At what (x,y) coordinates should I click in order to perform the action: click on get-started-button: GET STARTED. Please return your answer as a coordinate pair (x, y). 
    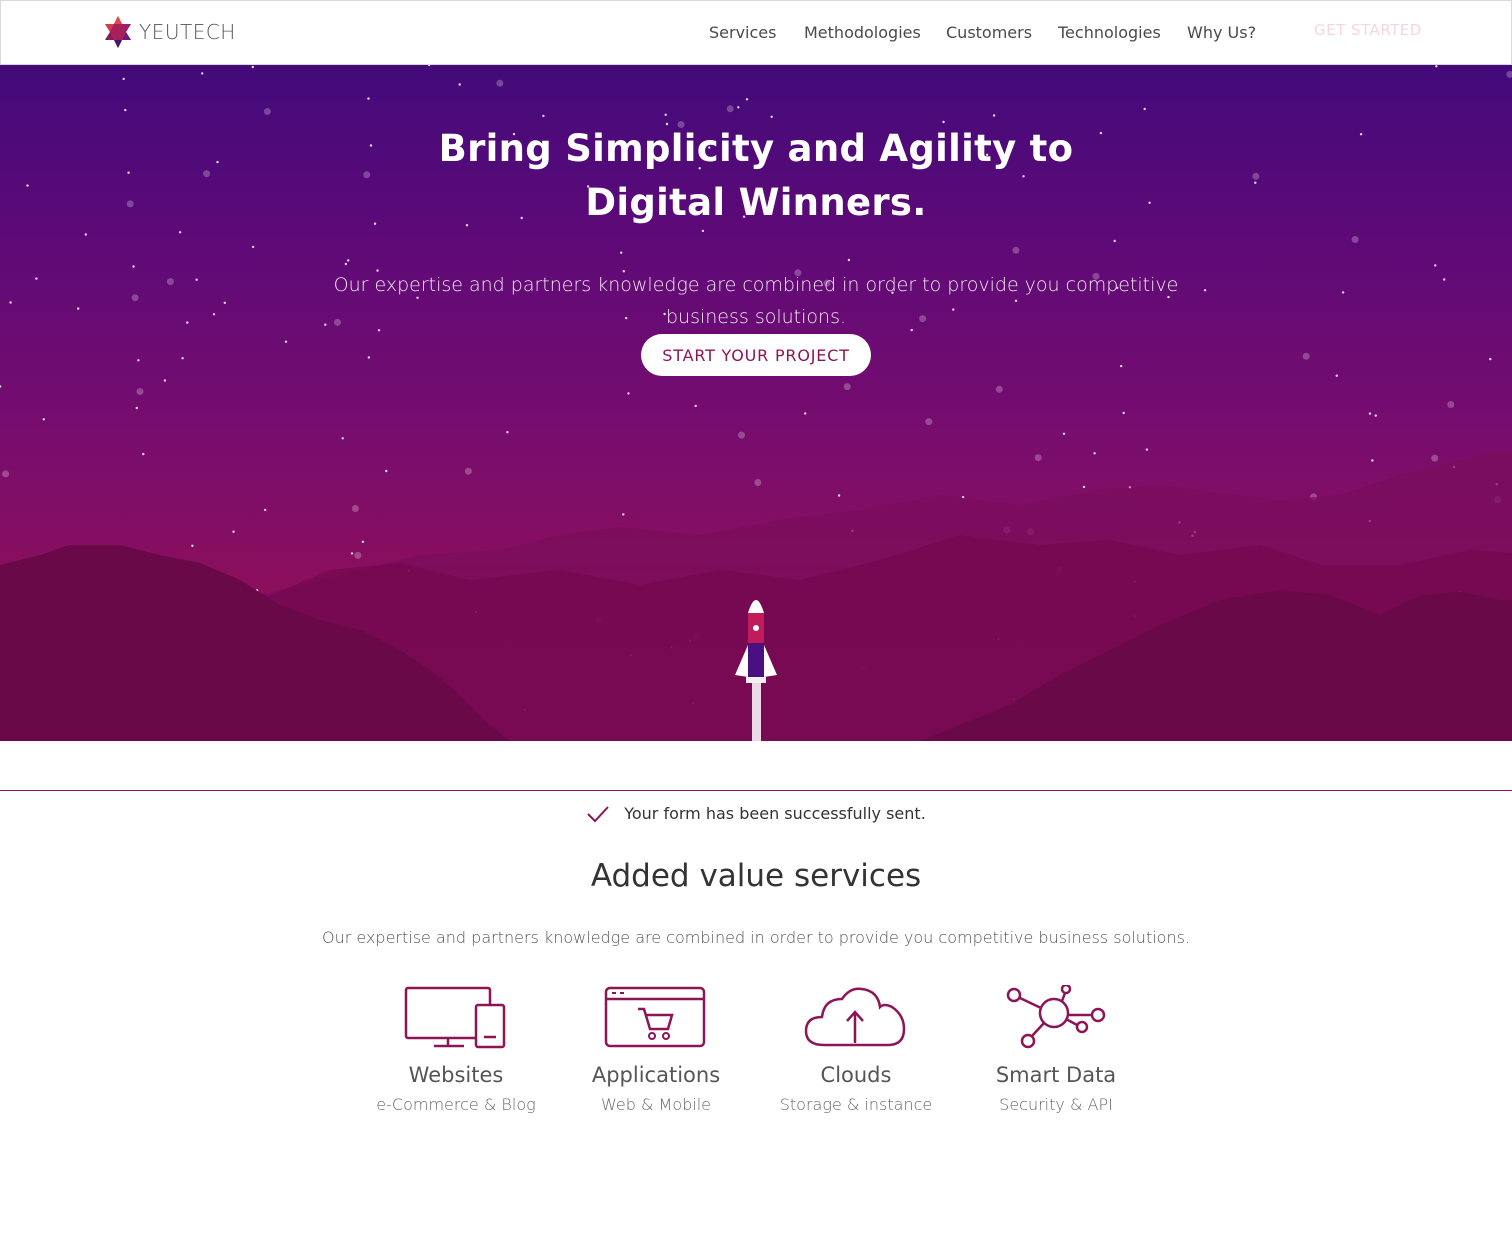
    Looking at the image, I should click on (1368, 30).